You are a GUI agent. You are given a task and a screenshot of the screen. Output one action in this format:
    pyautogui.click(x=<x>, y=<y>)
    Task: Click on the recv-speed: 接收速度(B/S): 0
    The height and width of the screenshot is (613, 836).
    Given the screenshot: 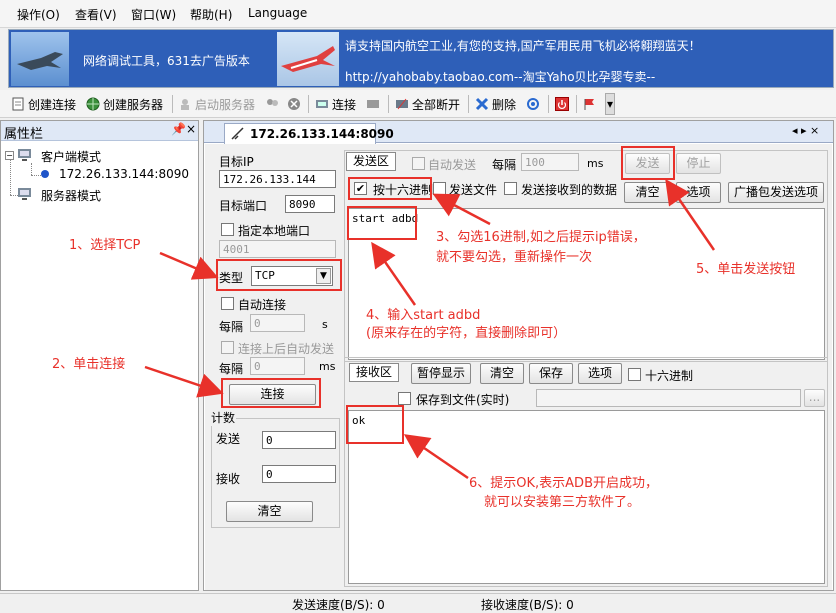 What is the action you would take?
    pyautogui.click(x=527, y=605)
    